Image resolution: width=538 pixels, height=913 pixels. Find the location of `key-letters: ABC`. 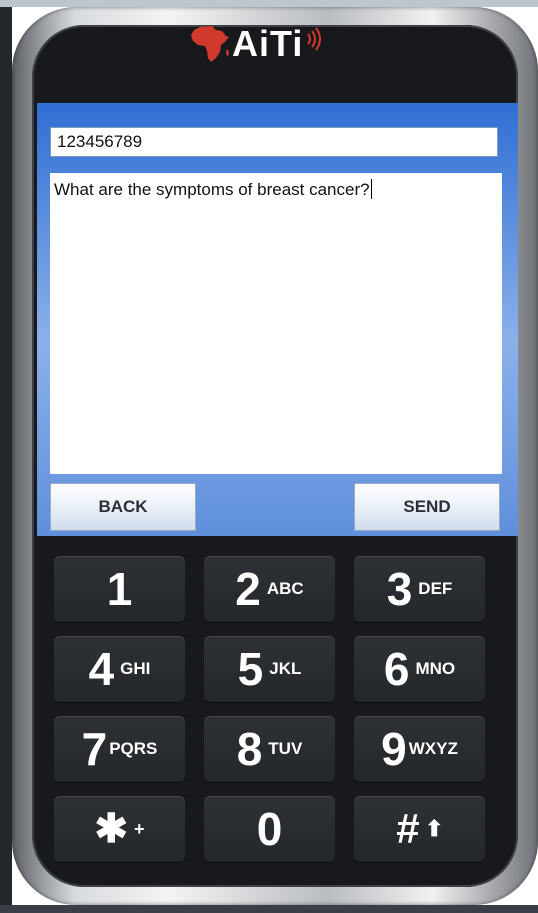

key-letters: ABC is located at coordinates (285, 588).